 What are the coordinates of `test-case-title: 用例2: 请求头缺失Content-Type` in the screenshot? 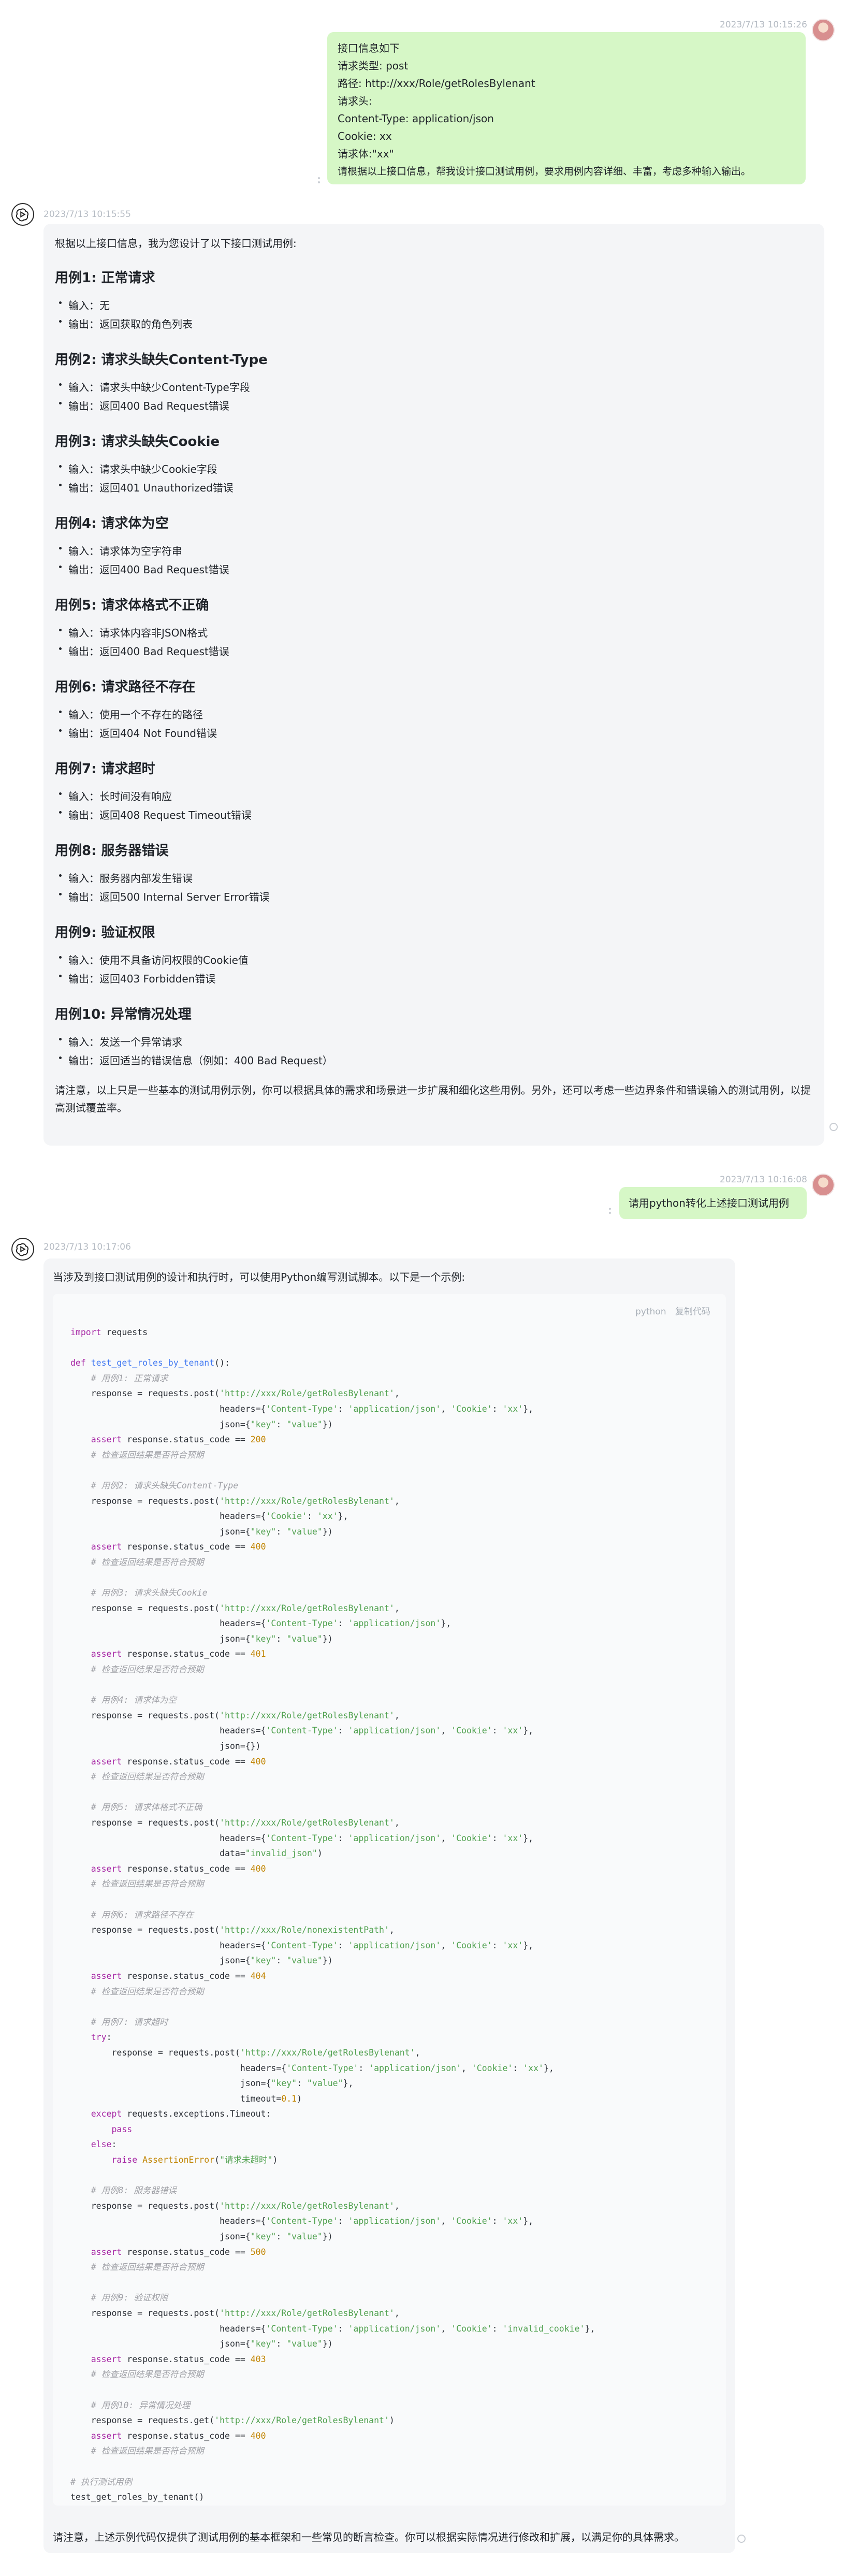 It's located at (161, 360).